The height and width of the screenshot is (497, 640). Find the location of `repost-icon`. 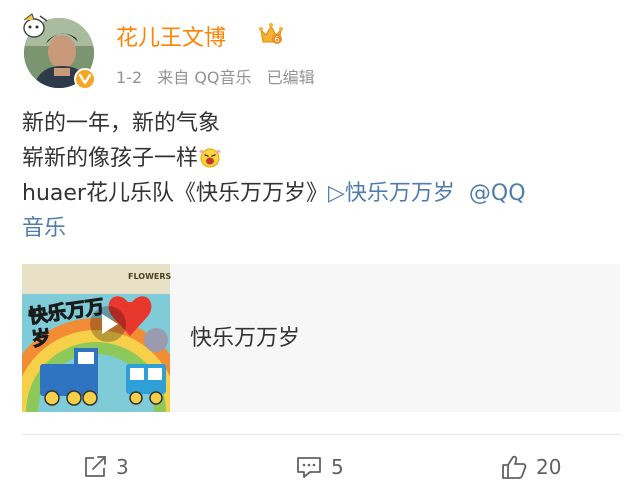

repost-icon is located at coordinates (95, 466).